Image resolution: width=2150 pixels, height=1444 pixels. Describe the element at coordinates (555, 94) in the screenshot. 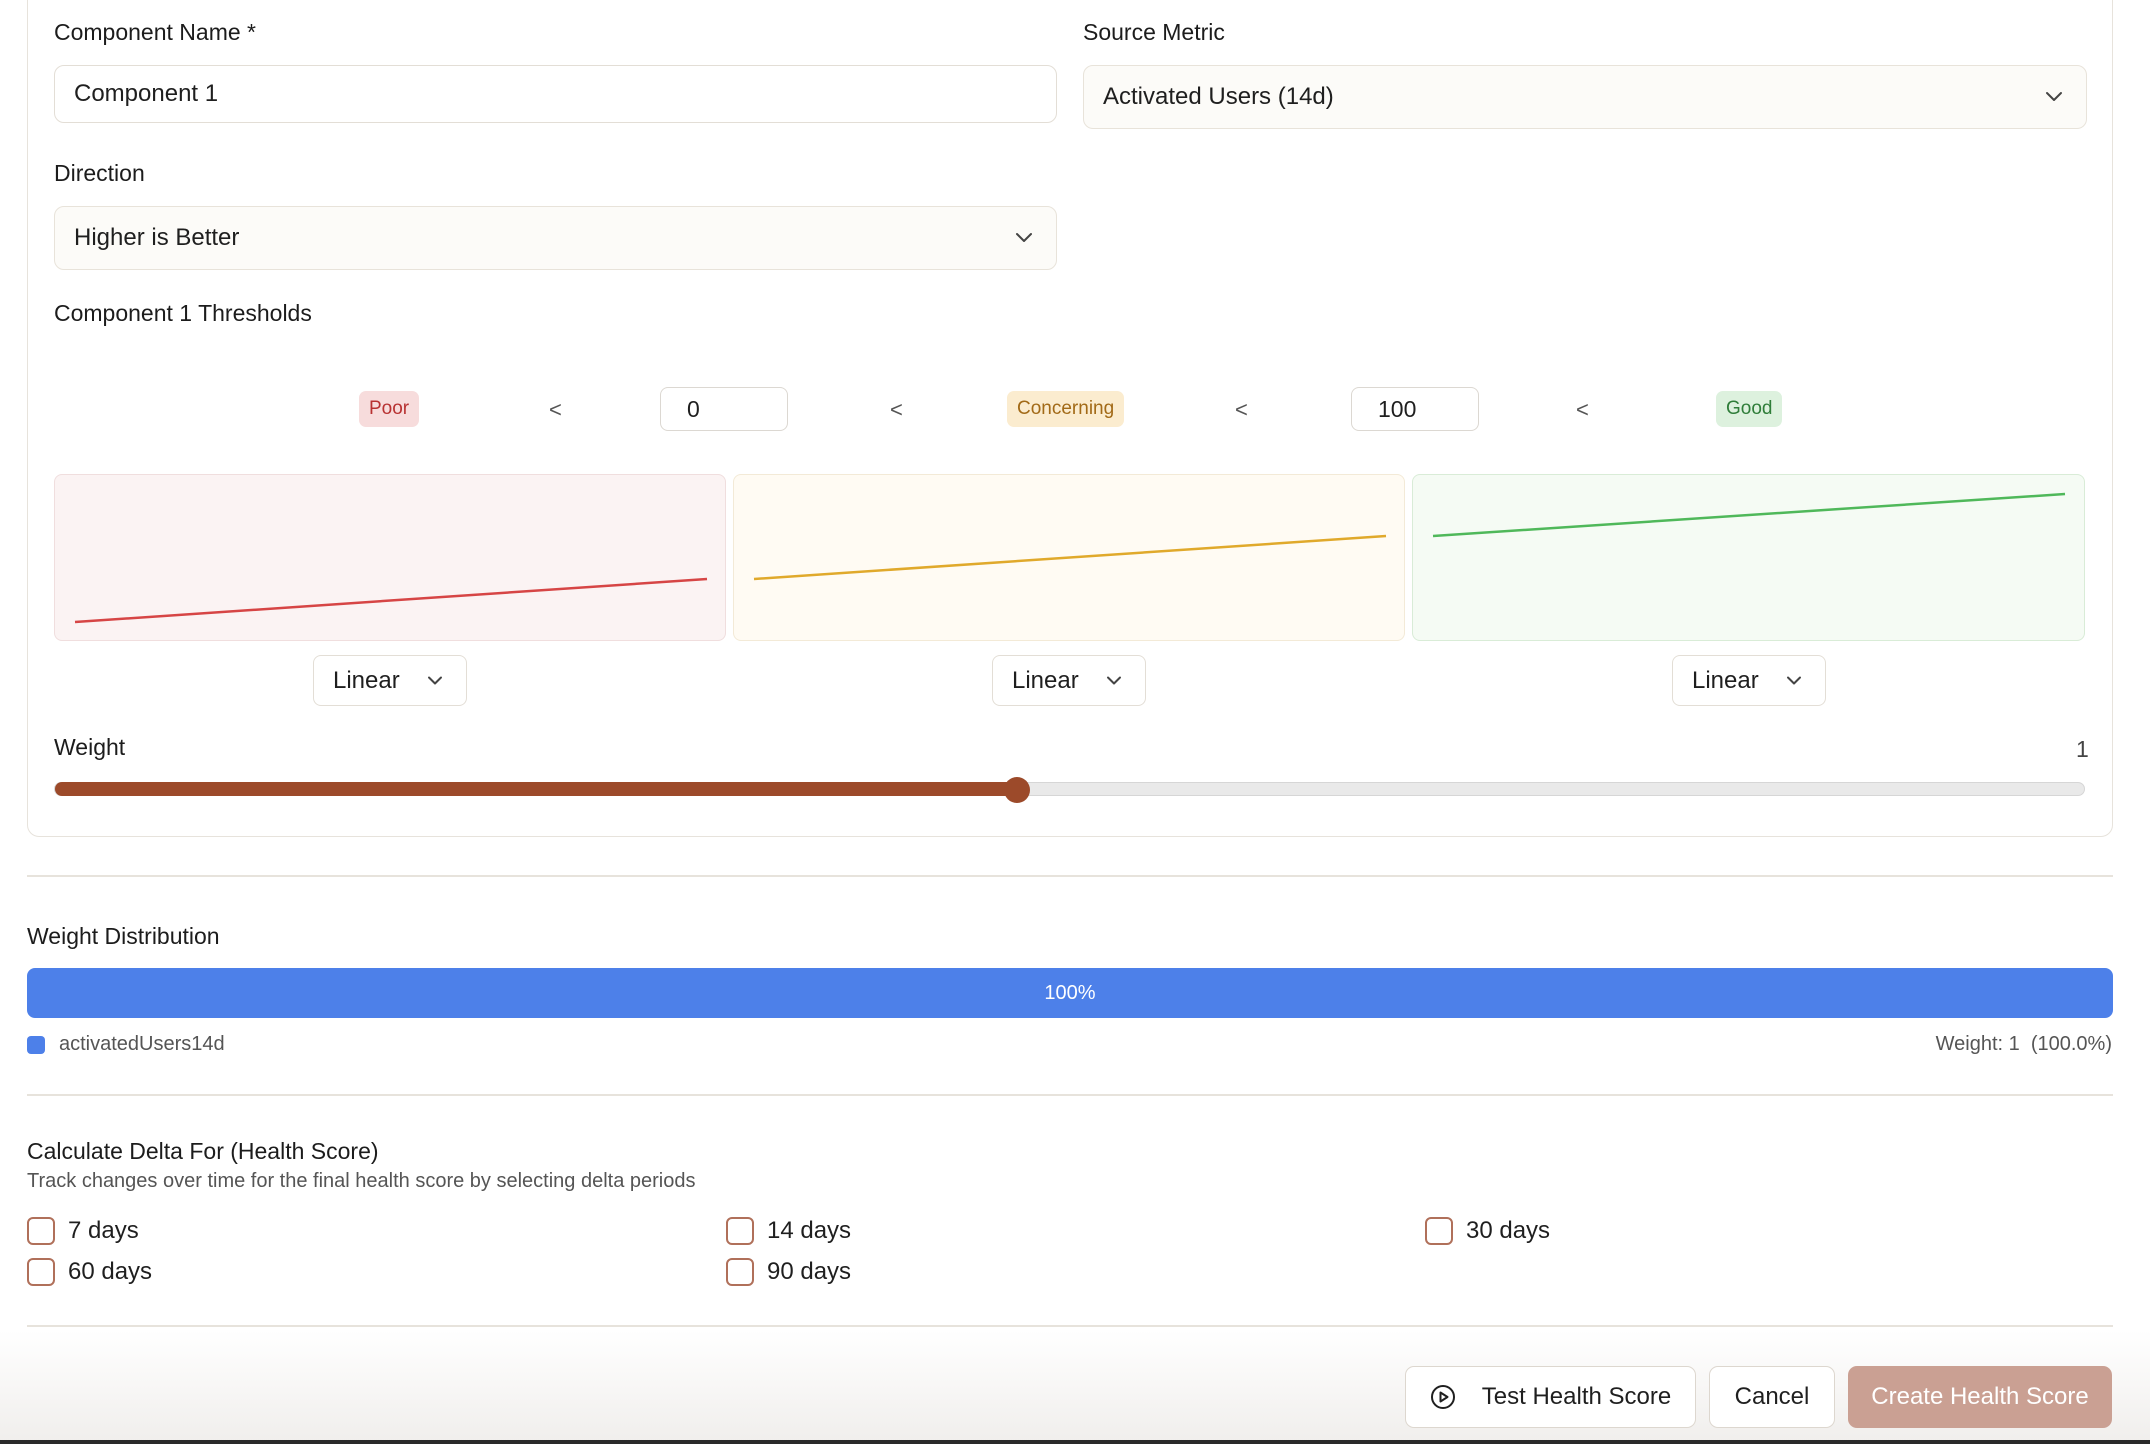

I see `component-name-input: Component 1` at that location.